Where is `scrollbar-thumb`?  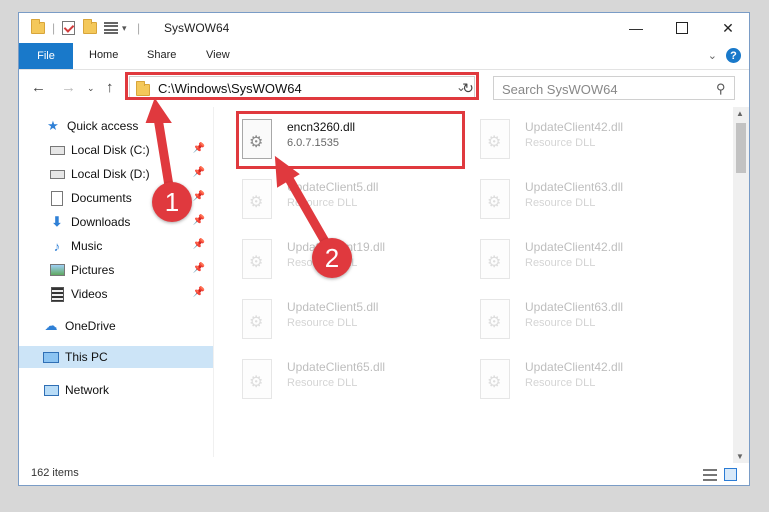 scrollbar-thumb is located at coordinates (741, 148).